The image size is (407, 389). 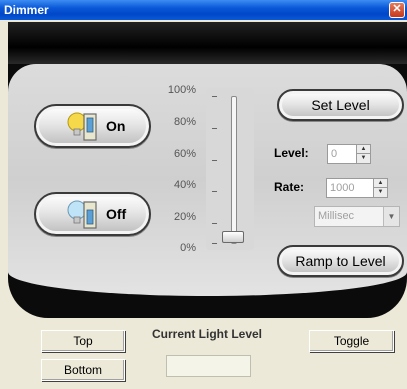 I want to click on toggle-button: Toggle, so click(x=351, y=341).